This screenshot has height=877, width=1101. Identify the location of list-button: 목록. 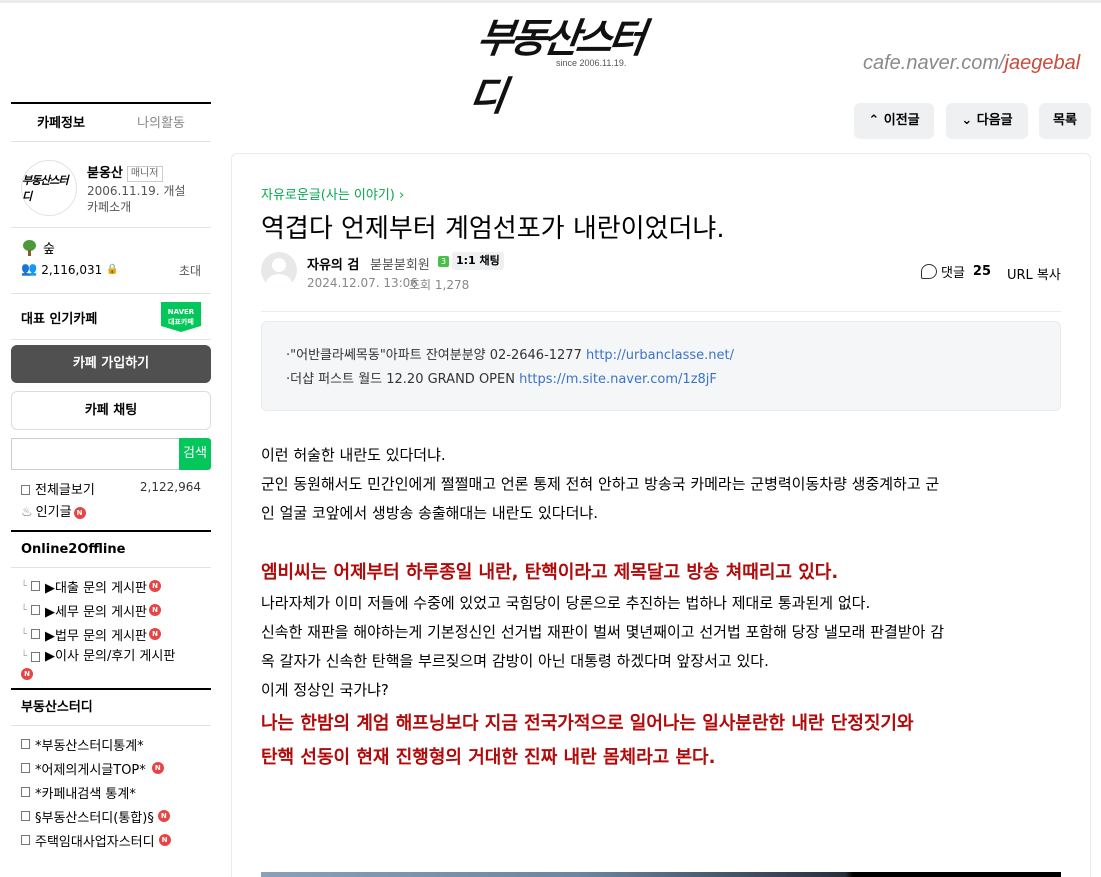
(1065, 121).